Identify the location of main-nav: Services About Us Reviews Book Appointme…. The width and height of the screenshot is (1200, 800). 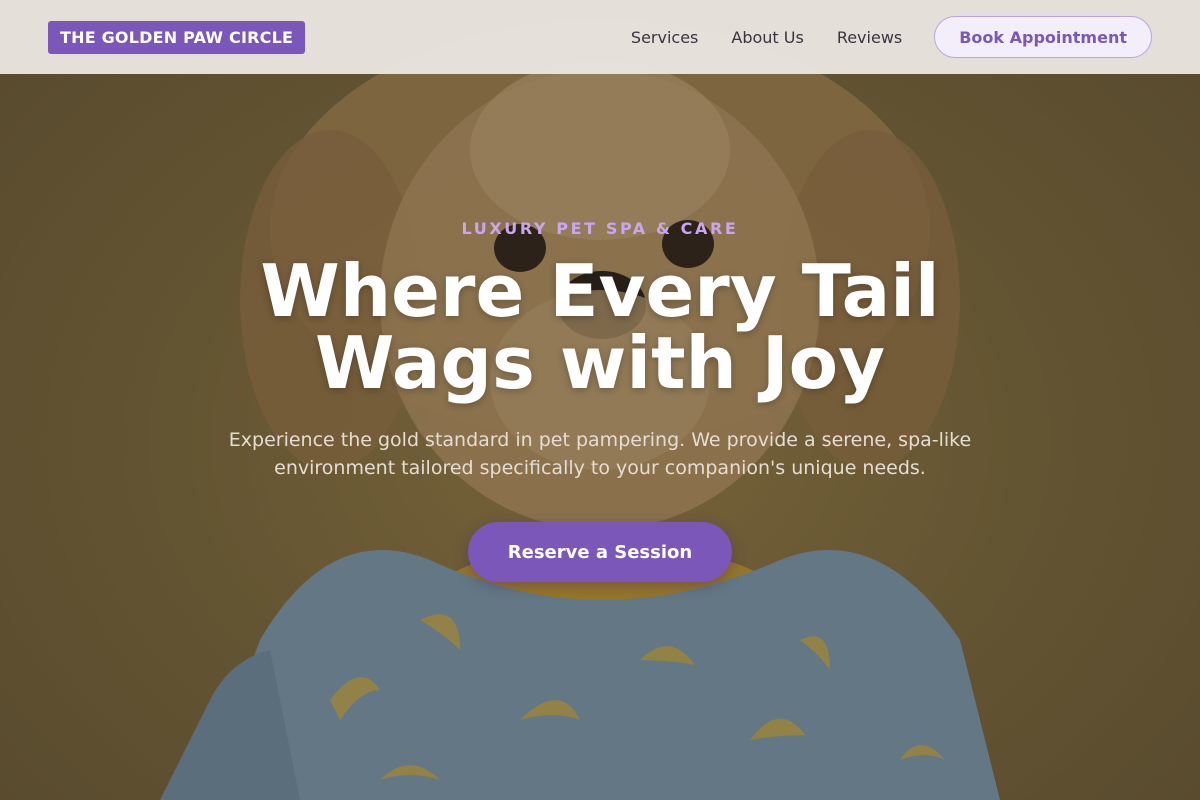
(891, 37).